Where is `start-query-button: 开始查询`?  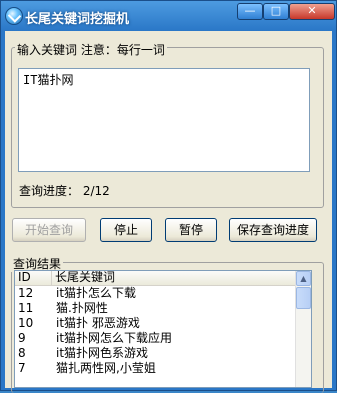 start-query-button: 开始查询 is located at coordinates (49, 230).